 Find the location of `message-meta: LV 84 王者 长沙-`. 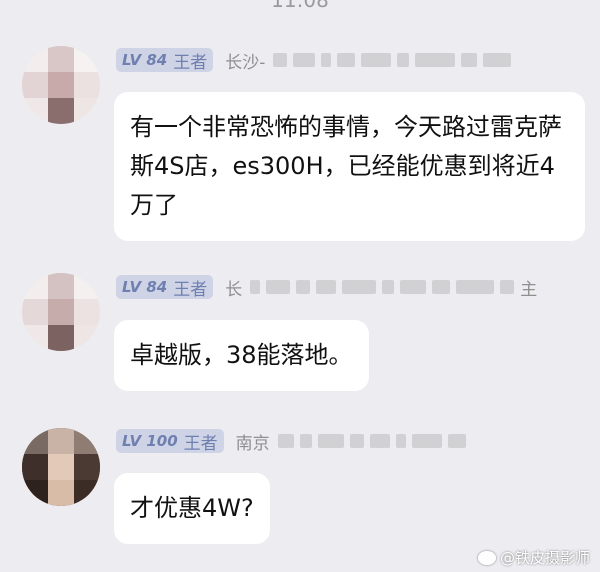

message-meta: LV 84 王者 长沙- is located at coordinates (314, 60).